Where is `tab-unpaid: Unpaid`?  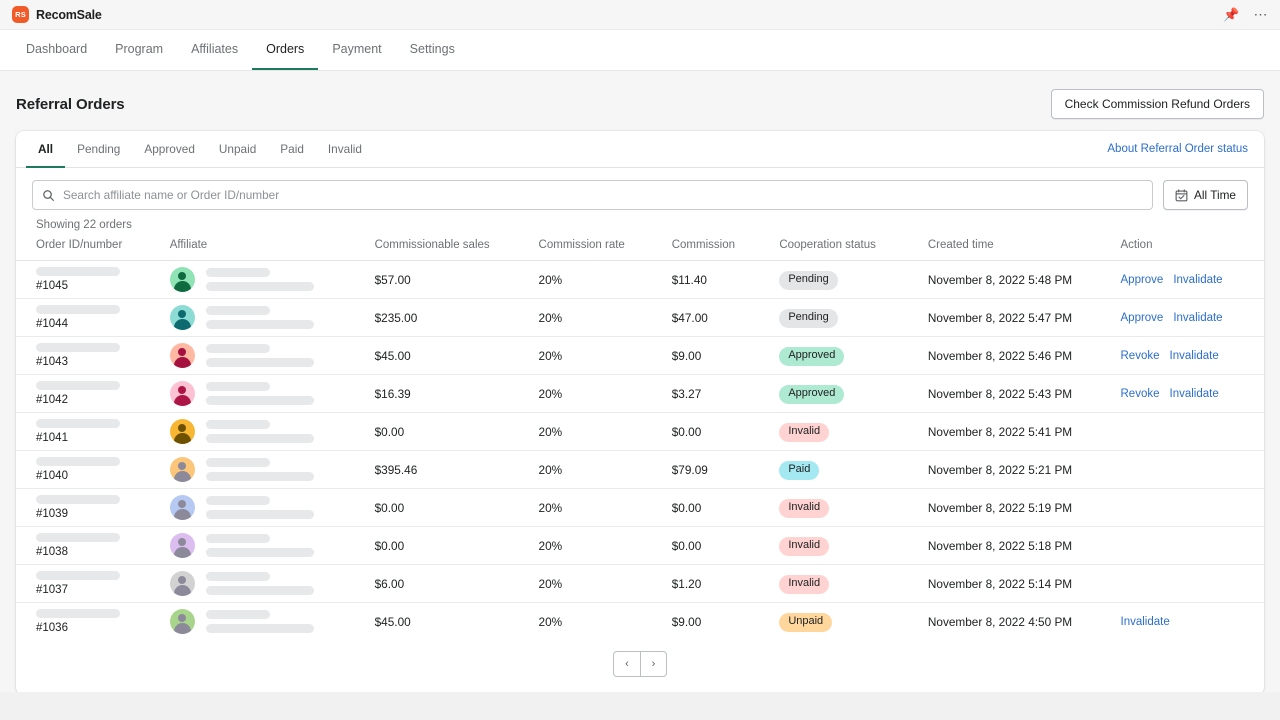
tab-unpaid: Unpaid is located at coordinates (237, 149).